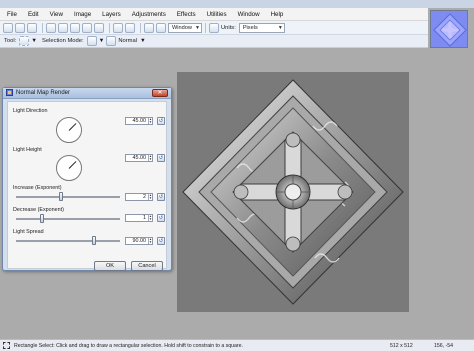  What do you see at coordinates (149, 27) in the screenshot?
I see `grid-icon` at bounding box center [149, 27].